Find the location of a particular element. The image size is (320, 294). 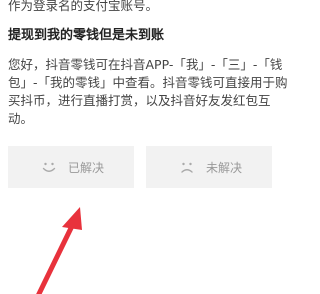

faq-answer-line: 您好，抖音零钱可在抖音APP-「我」-「三」-「钱 is located at coordinates (145, 64).